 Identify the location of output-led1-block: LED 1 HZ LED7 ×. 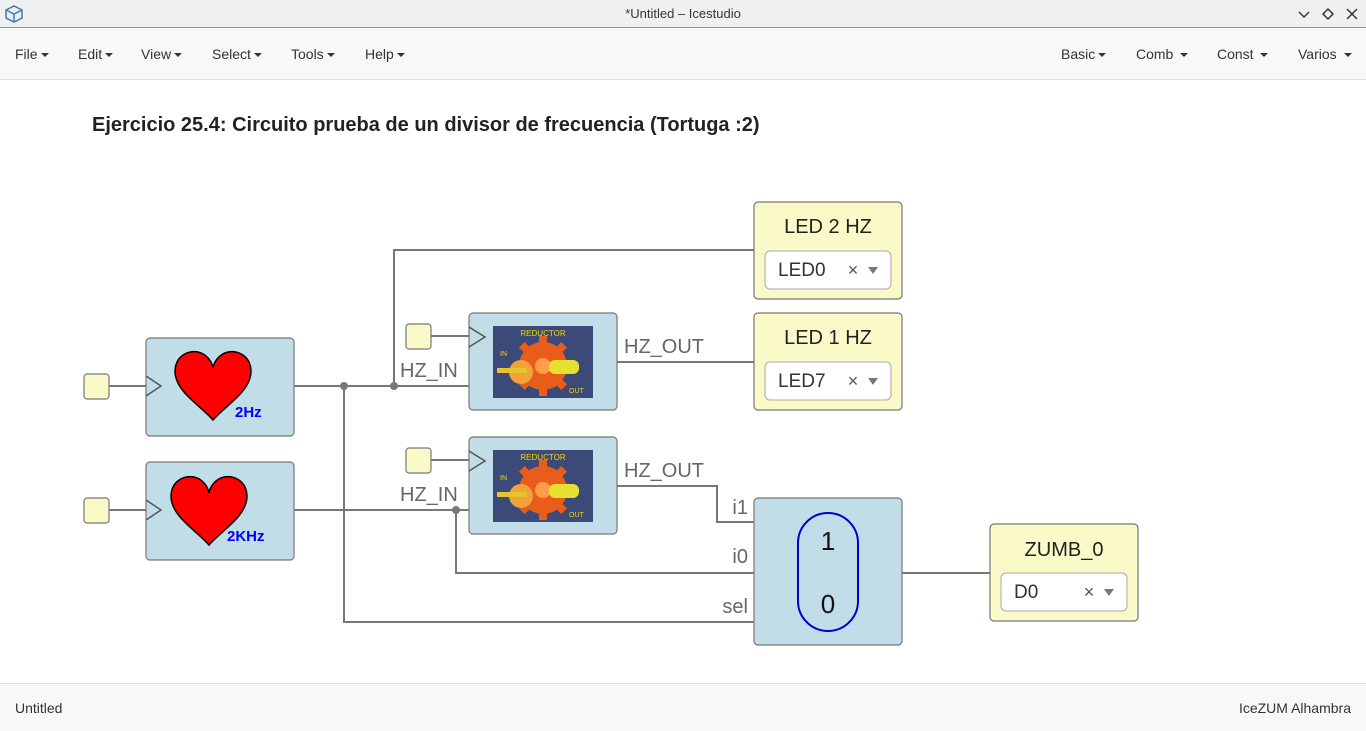
(828, 361).